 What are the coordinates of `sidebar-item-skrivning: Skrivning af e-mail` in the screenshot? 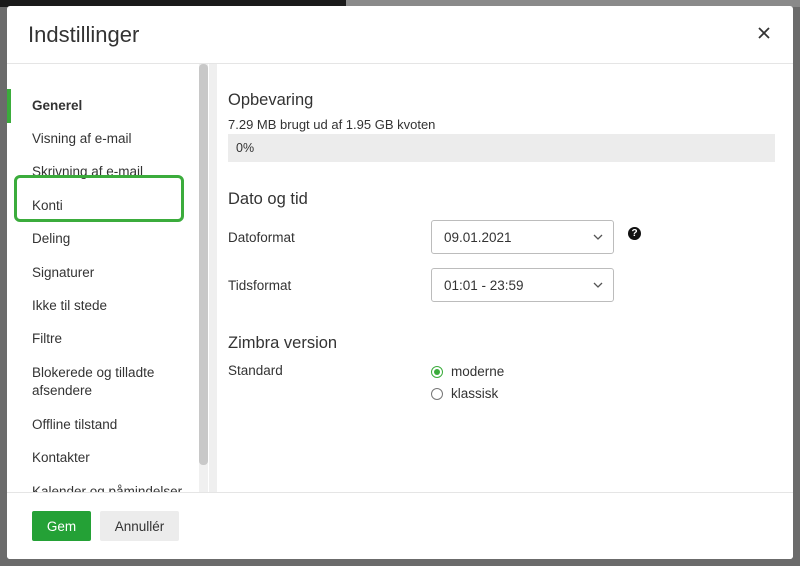 It's located at (102, 172).